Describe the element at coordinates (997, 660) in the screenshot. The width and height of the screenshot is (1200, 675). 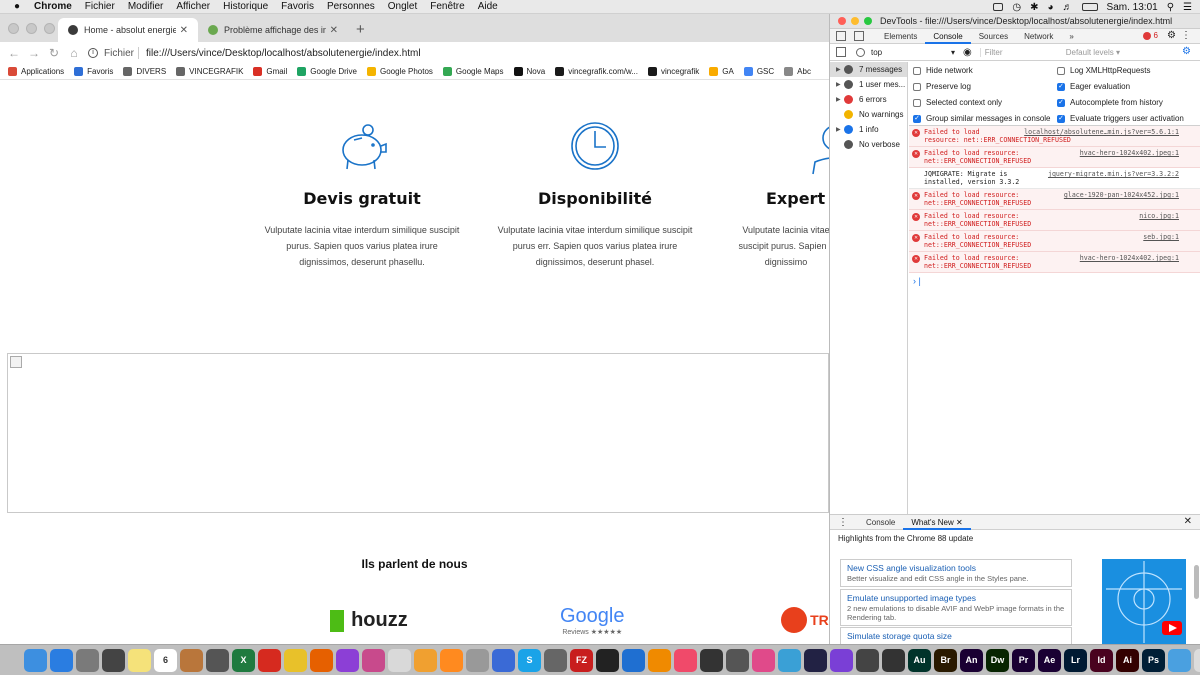
I see `dreamweaver-icon: Dw` at that location.